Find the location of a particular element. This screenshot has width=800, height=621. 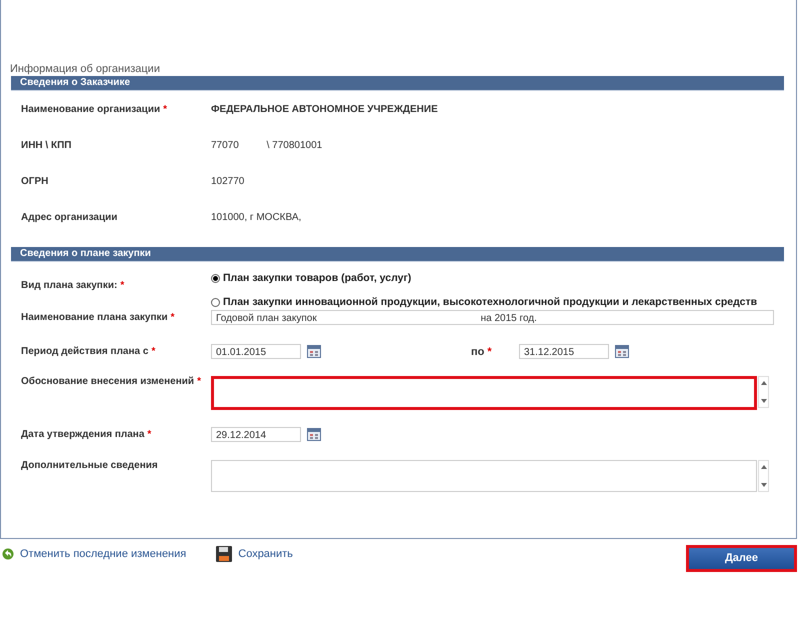

field-label: Наименование организации is located at coordinates (90, 109).